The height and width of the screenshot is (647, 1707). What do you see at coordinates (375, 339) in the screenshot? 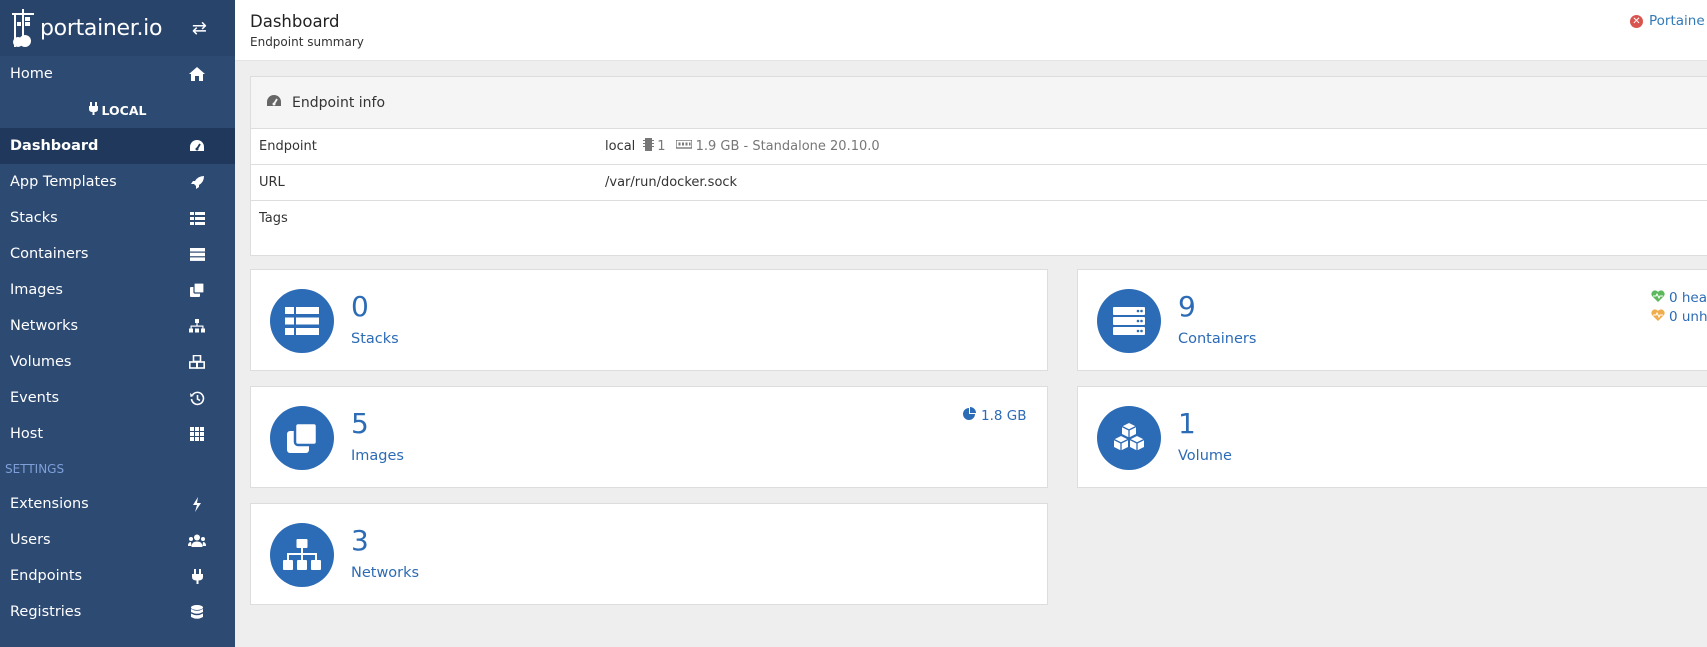
I see `stacks-label: Stacks` at bounding box center [375, 339].